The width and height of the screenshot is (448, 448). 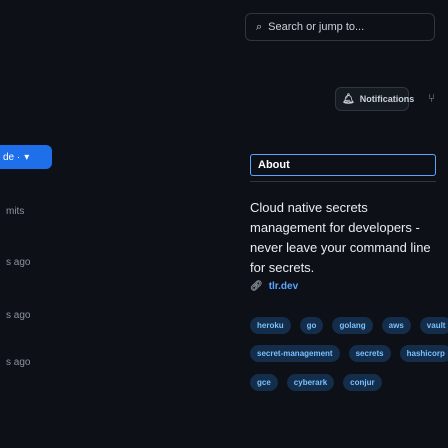 What do you see at coordinates (362, 382) in the screenshot?
I see `topic-tag: conjur` at bounding box center [362, 382].